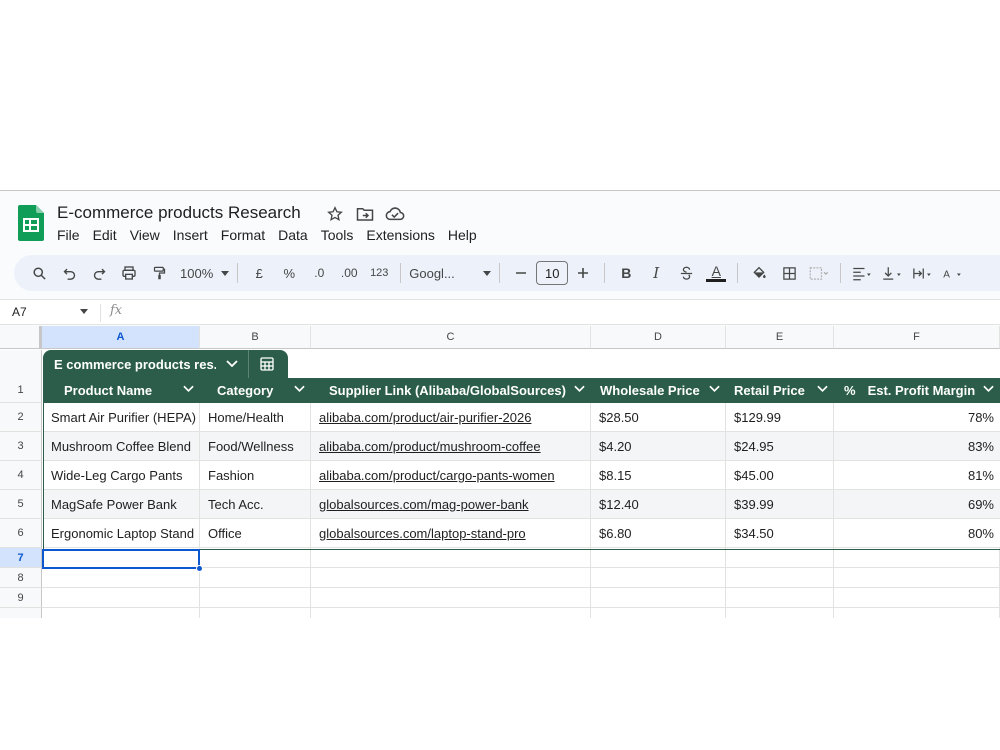 This screenshot has height=750, width=1000. I want to click on name-box: A7, so click(19, 312).